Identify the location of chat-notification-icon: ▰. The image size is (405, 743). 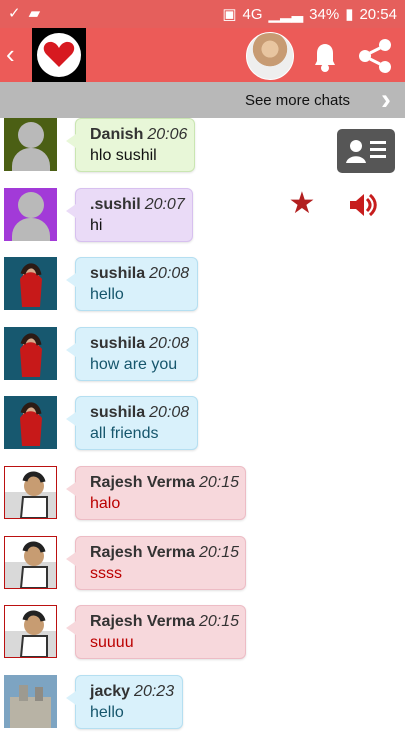
(34, 13).